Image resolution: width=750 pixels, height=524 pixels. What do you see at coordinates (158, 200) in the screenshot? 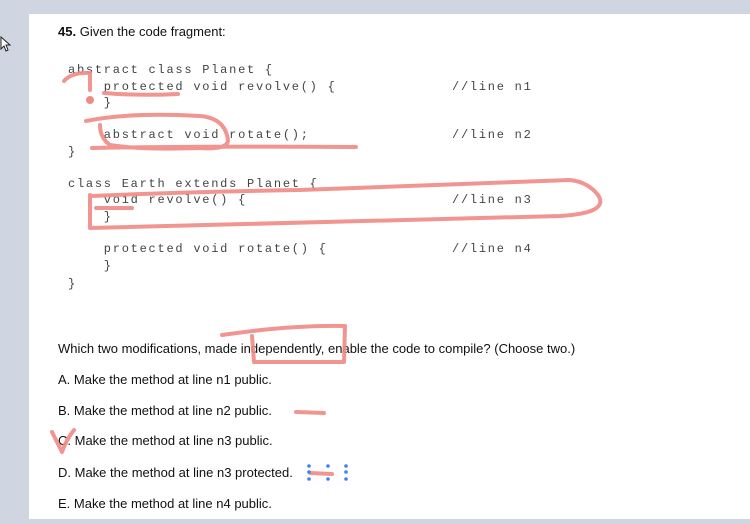
I see `code-line: void revolve() {` at bounding box center [158, 200].